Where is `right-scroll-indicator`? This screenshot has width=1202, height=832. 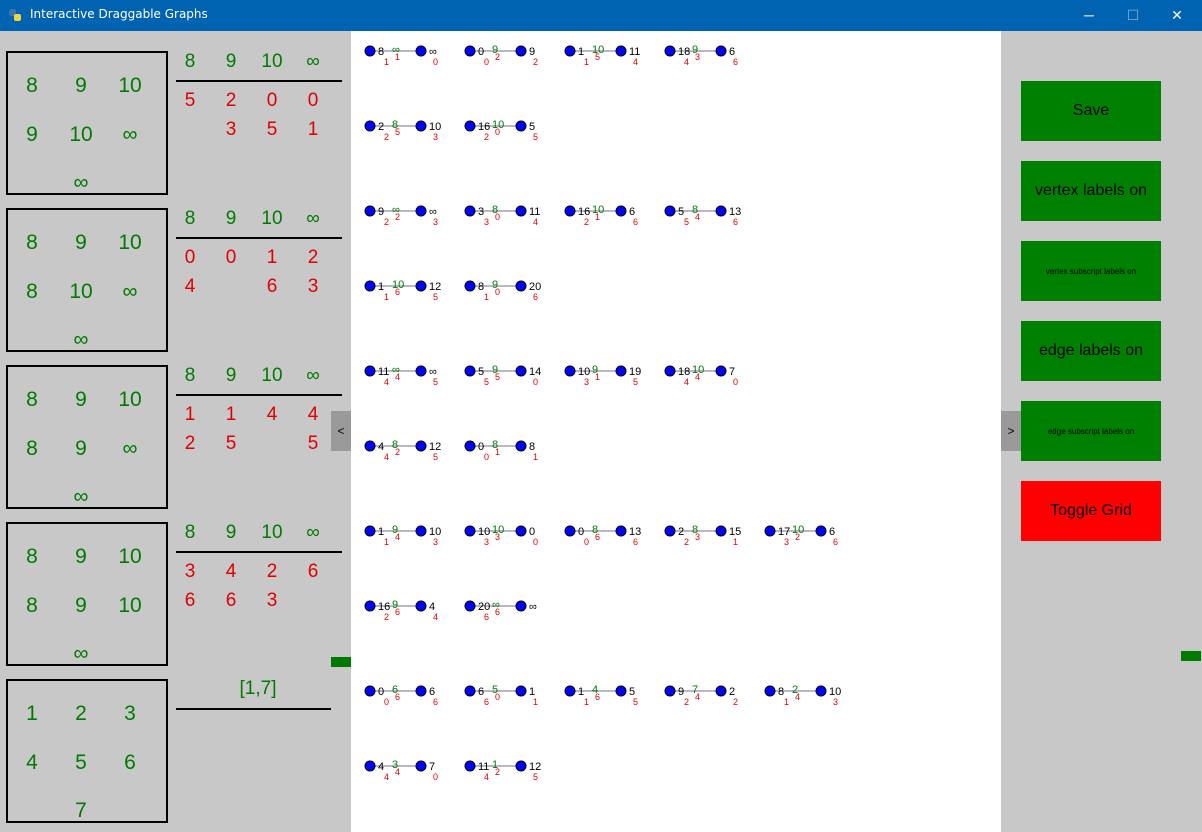 right-scroll-indicator is located at coordinates (1191, 656).